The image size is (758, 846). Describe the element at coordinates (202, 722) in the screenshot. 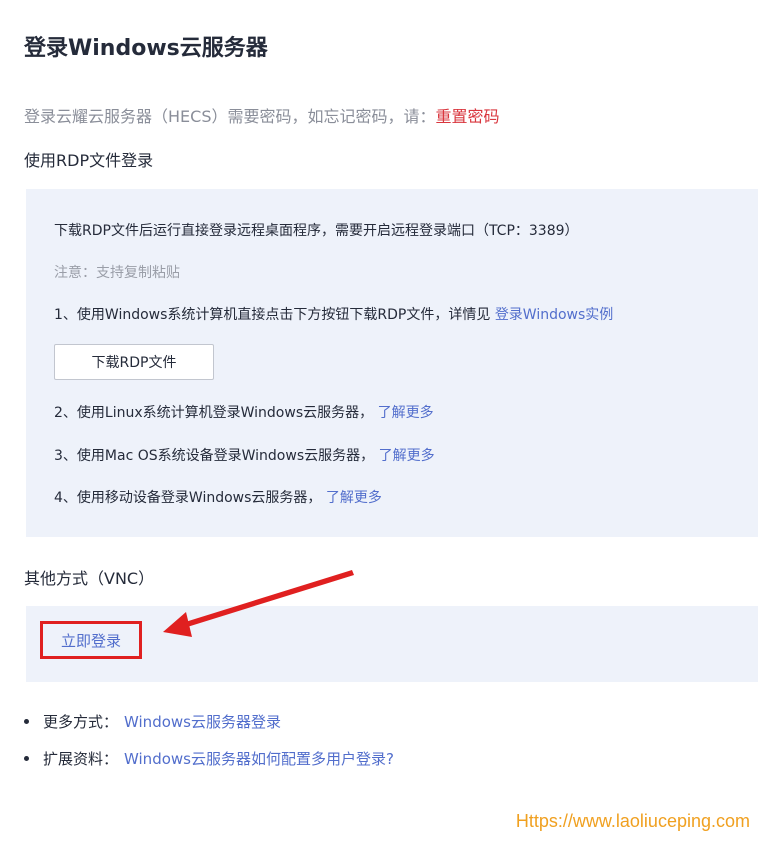

I see `windows-login-methods-link: Windows云服务器登录` at that location.